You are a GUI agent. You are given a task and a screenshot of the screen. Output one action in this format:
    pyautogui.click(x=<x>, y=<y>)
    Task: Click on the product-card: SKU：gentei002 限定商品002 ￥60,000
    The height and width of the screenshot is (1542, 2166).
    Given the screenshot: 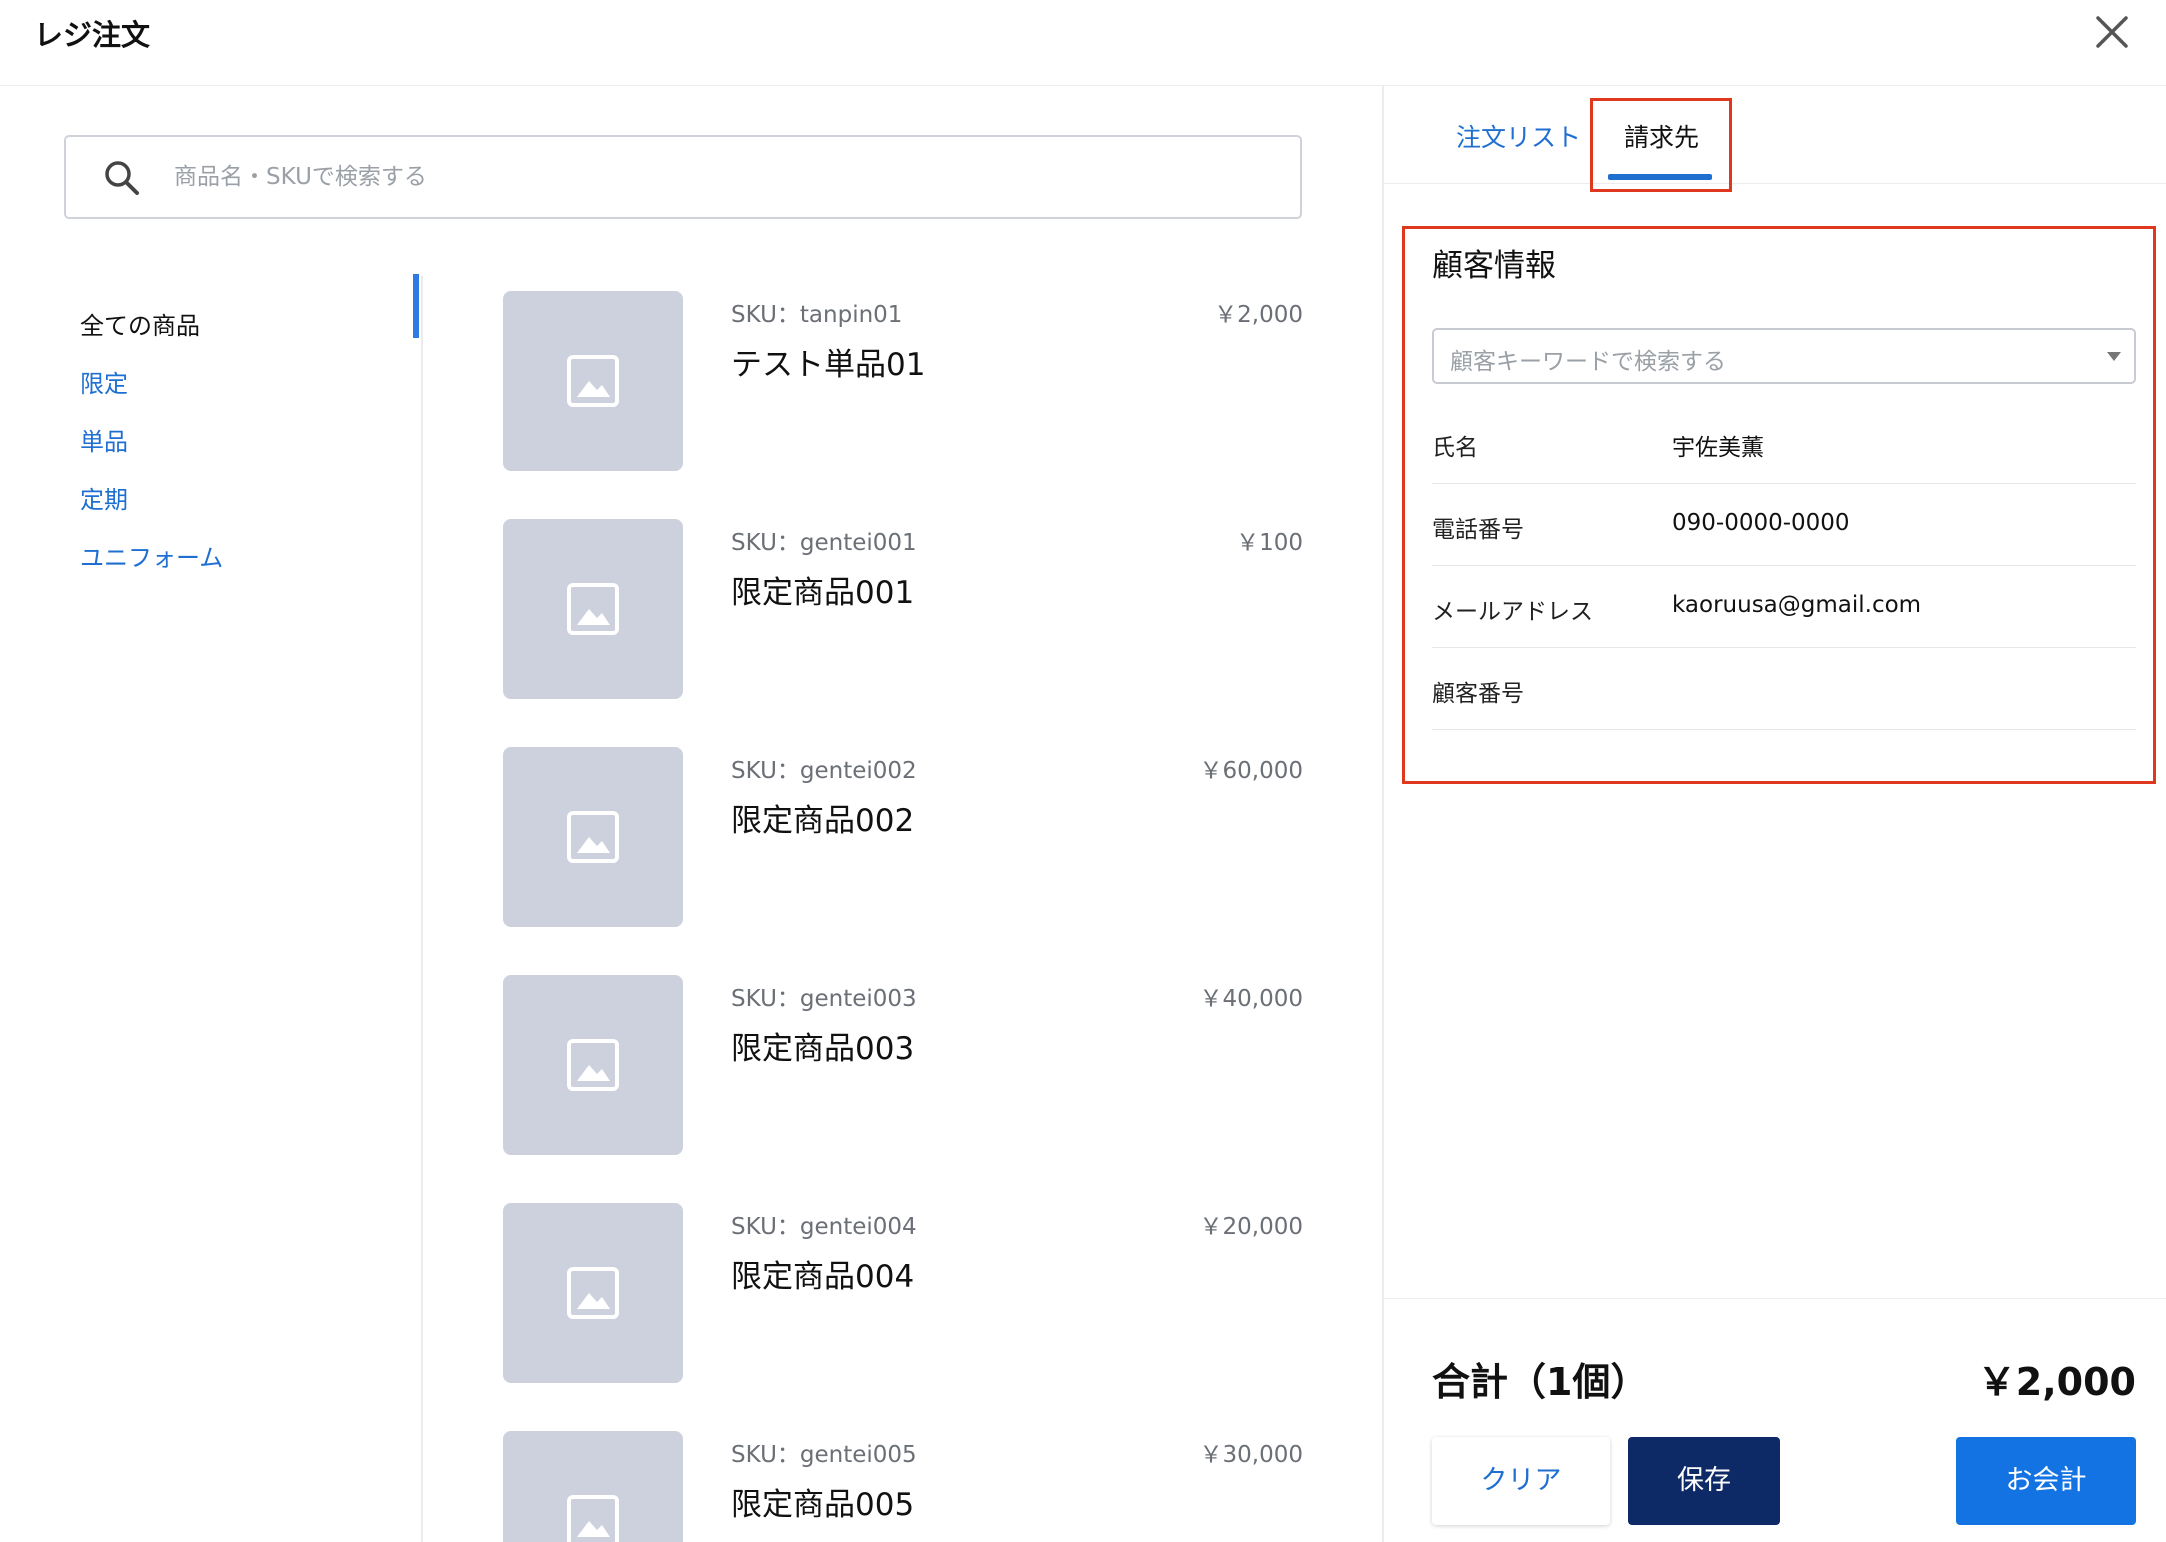 What is the action you would take?
    pyautogui.click(x=903, y=837)
    